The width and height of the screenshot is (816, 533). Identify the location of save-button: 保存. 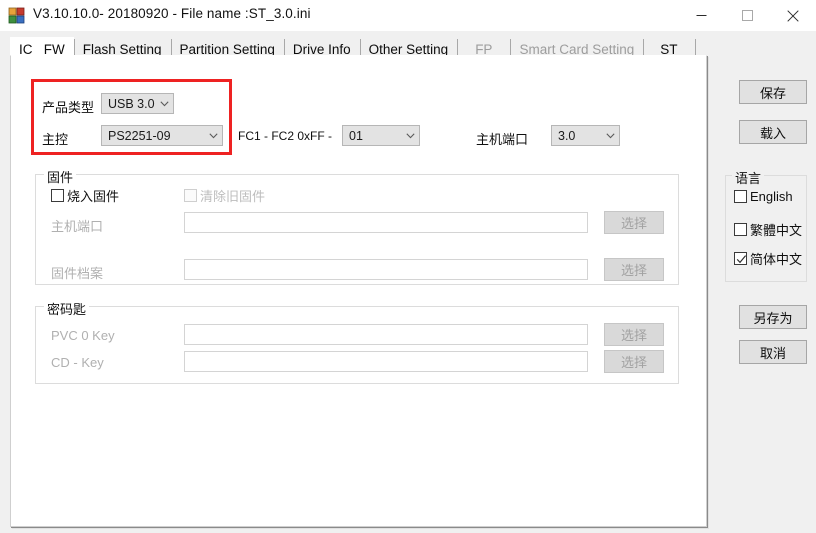
(773, 92).